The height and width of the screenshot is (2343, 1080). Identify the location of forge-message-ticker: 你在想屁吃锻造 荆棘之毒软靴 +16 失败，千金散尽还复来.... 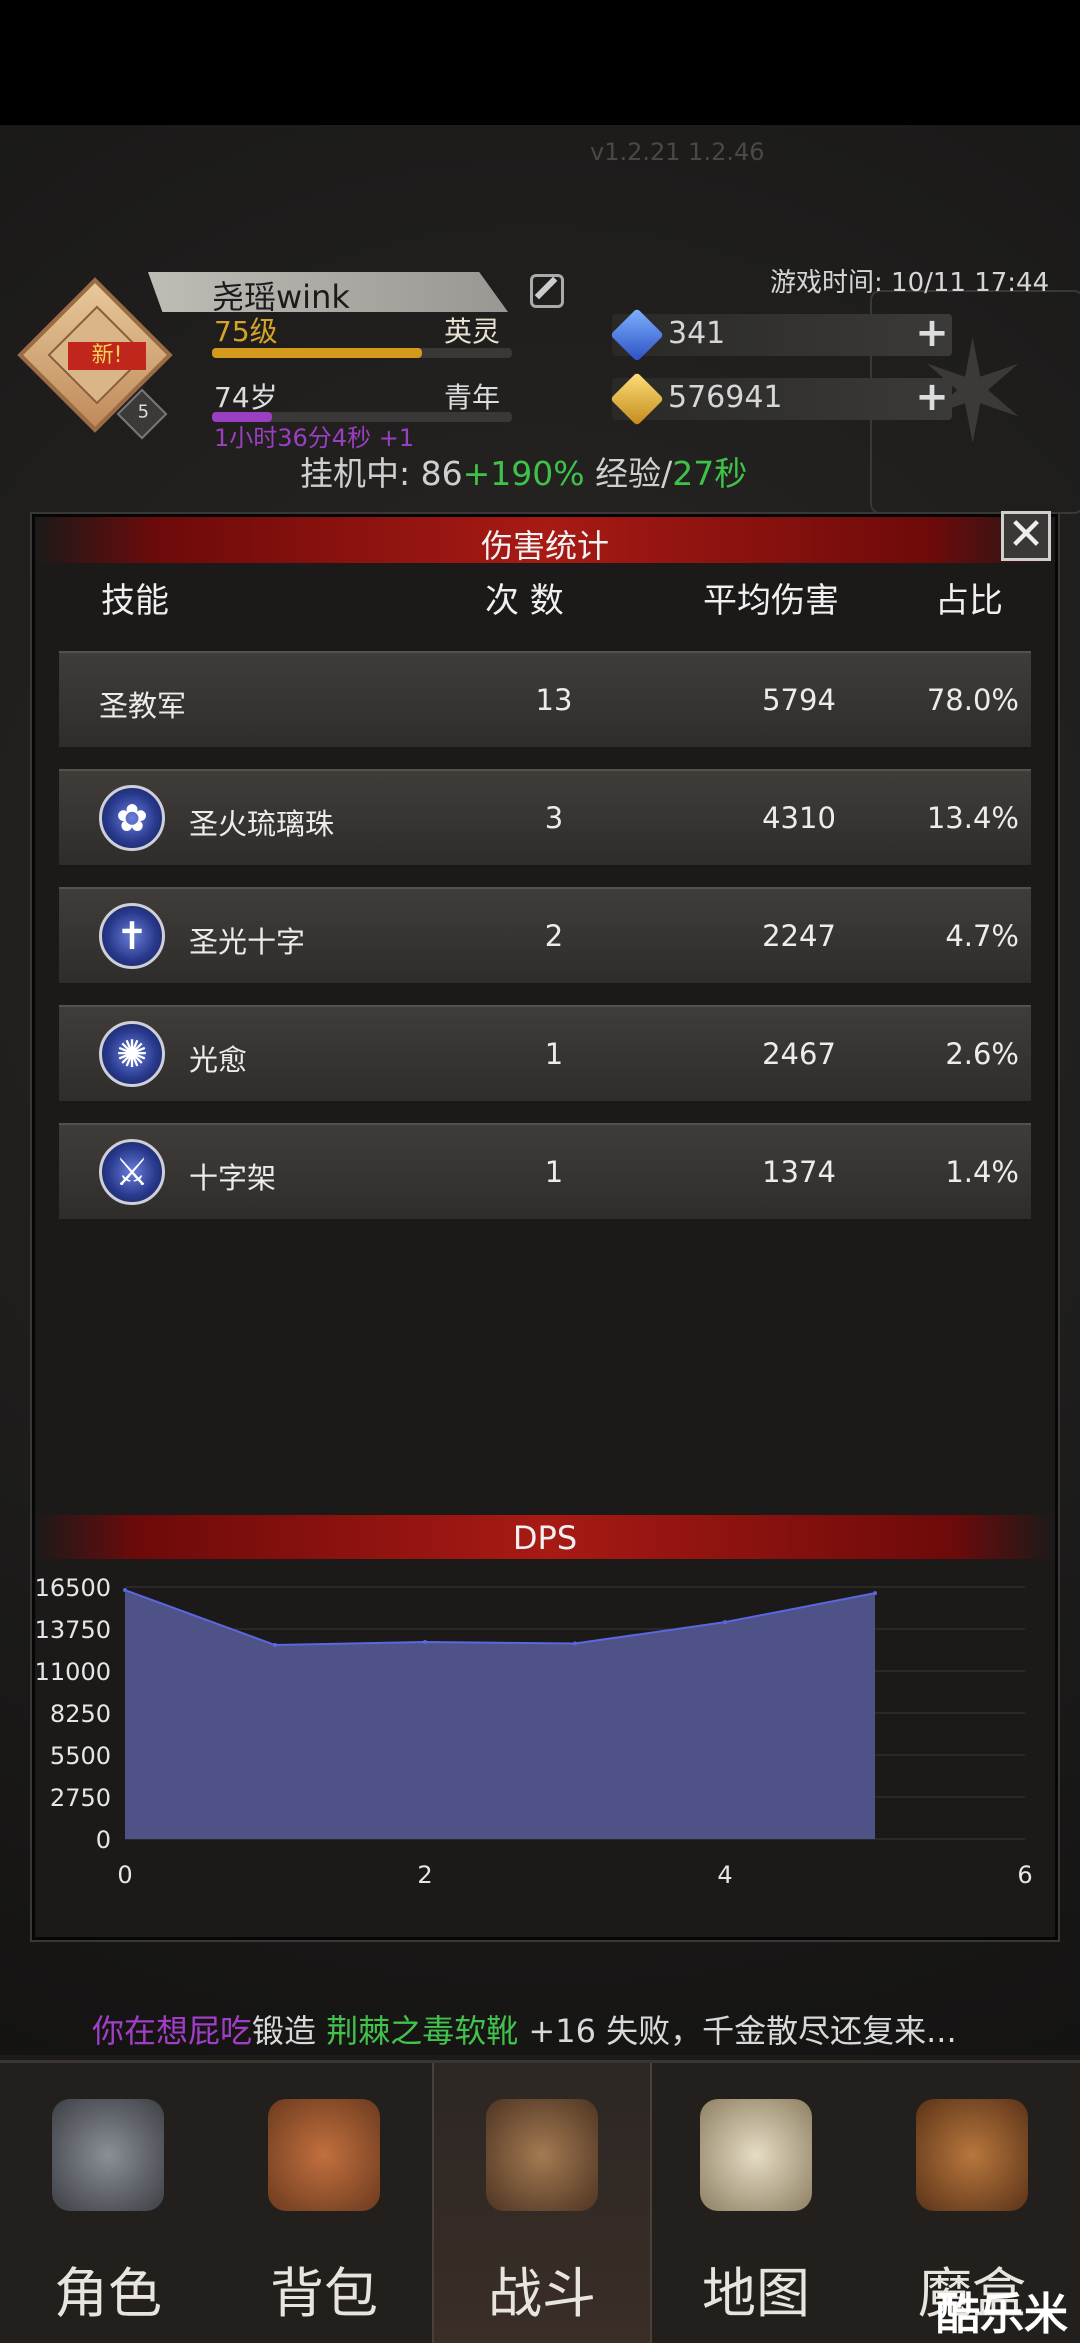
(524, 2029).